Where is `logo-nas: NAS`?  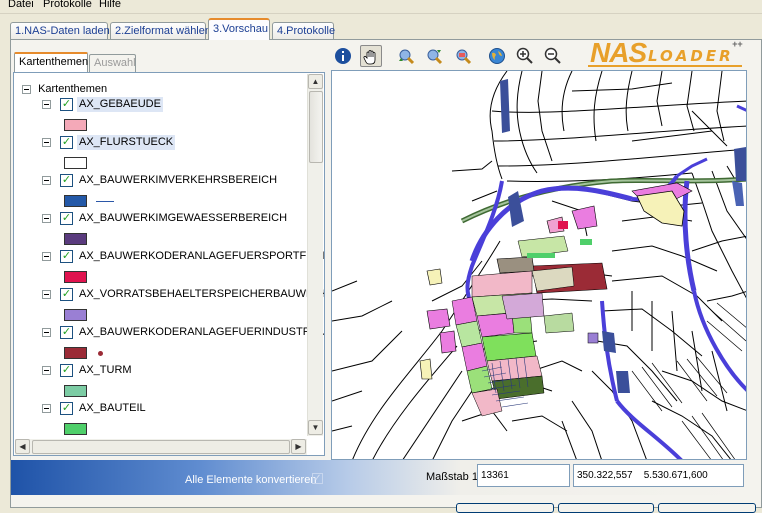 logo-nas: NAS is located at coordinates (618, 52).